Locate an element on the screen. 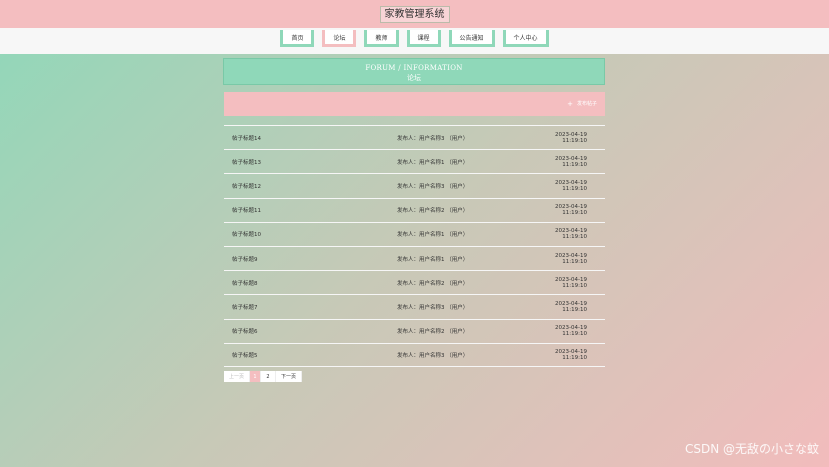 The image size is (829, 467). post-row: 帖子标题7 发布人：用户名称3 （用户） 2023-04-19 11:19:10 is located at coordinates (414, 306).